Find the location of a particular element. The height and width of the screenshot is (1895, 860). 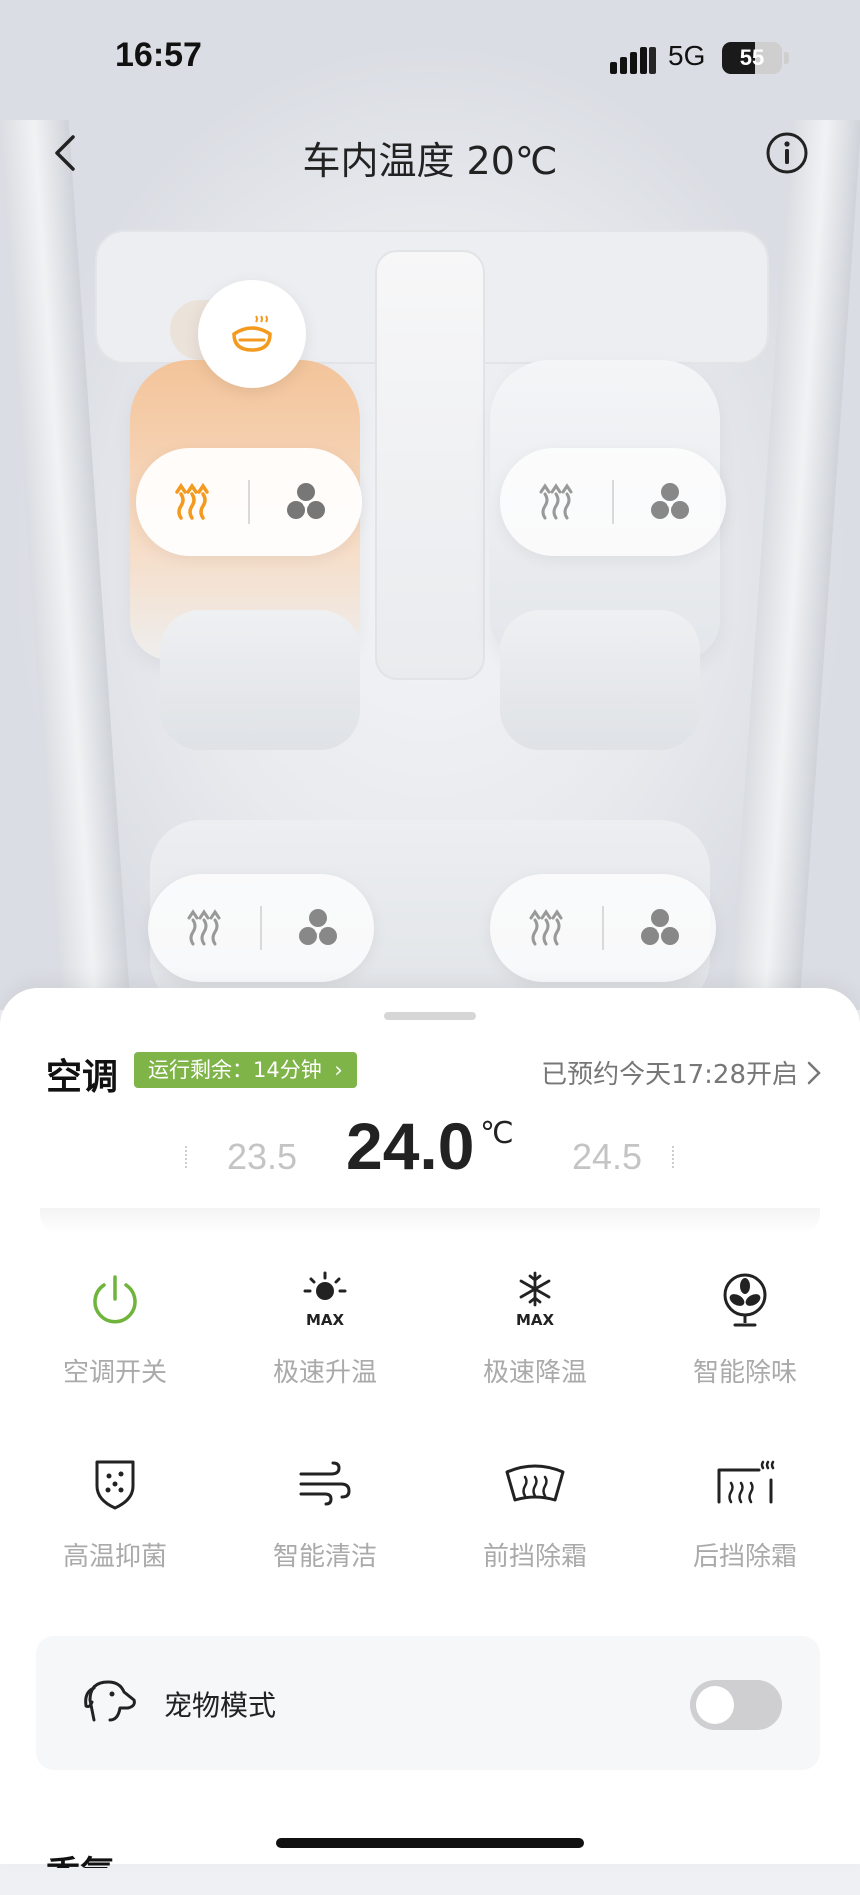

sun-max-icon: MAX is located at coordinates (325, 1300).